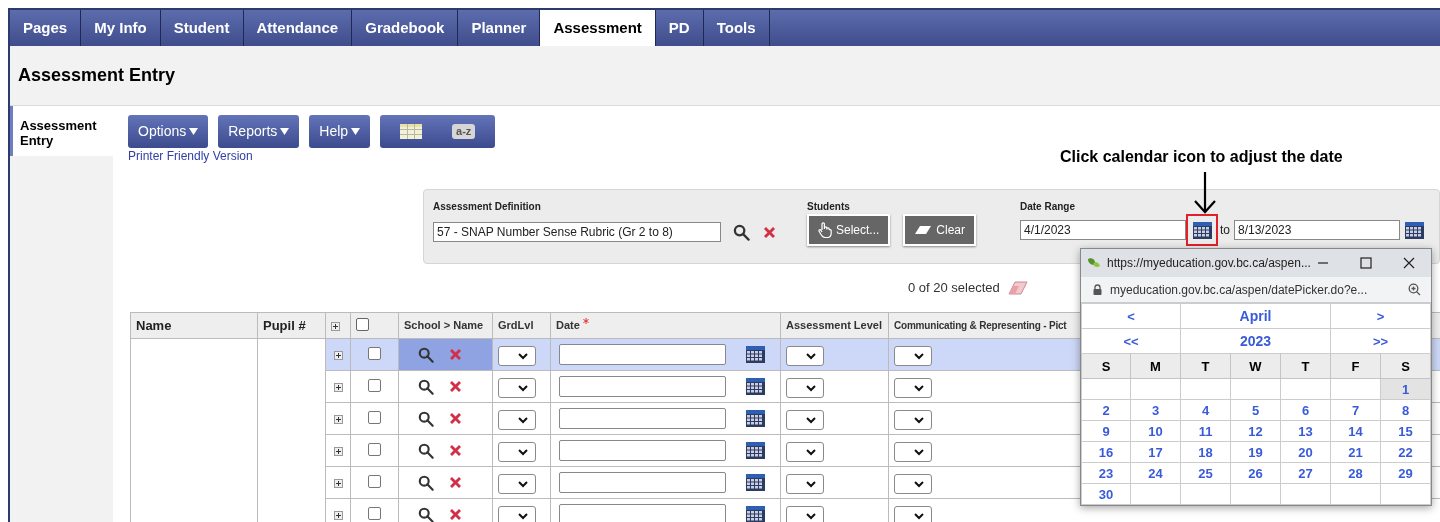 The height and width of the screenshot is (522, 1440). Describe the element at coordinates (1106, 494) in the screenshot. I see `calendar-day: 30` at that location.